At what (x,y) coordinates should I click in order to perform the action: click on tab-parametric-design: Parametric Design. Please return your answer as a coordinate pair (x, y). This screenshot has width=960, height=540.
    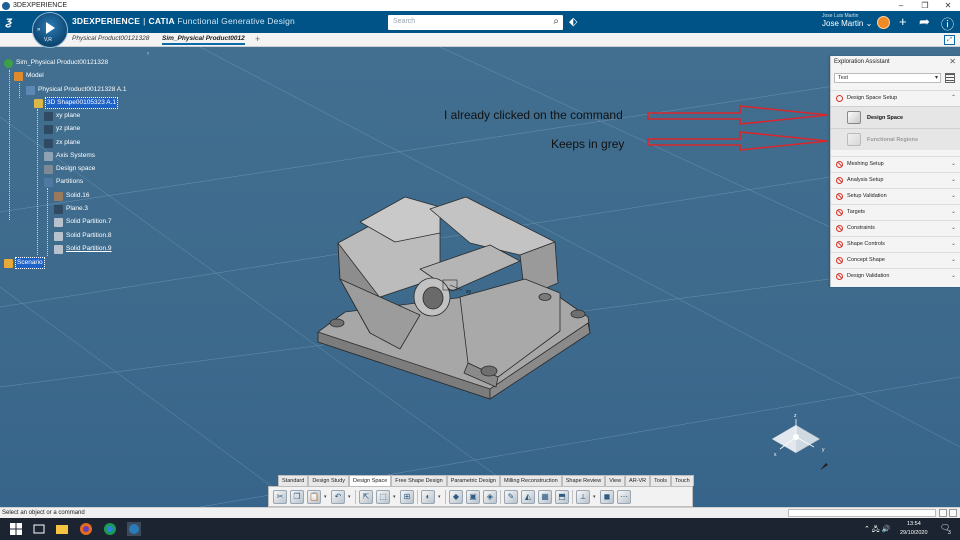
    Looking at the image, I should click on (473, 480).